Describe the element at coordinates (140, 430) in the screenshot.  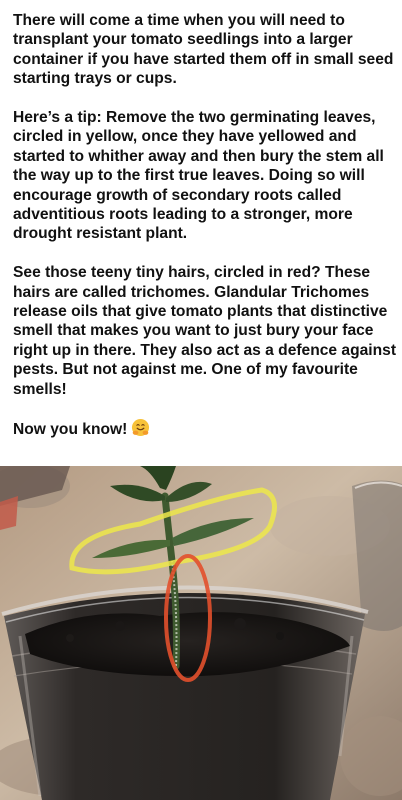
I see `hugging-face-emoji-icon` at that location.